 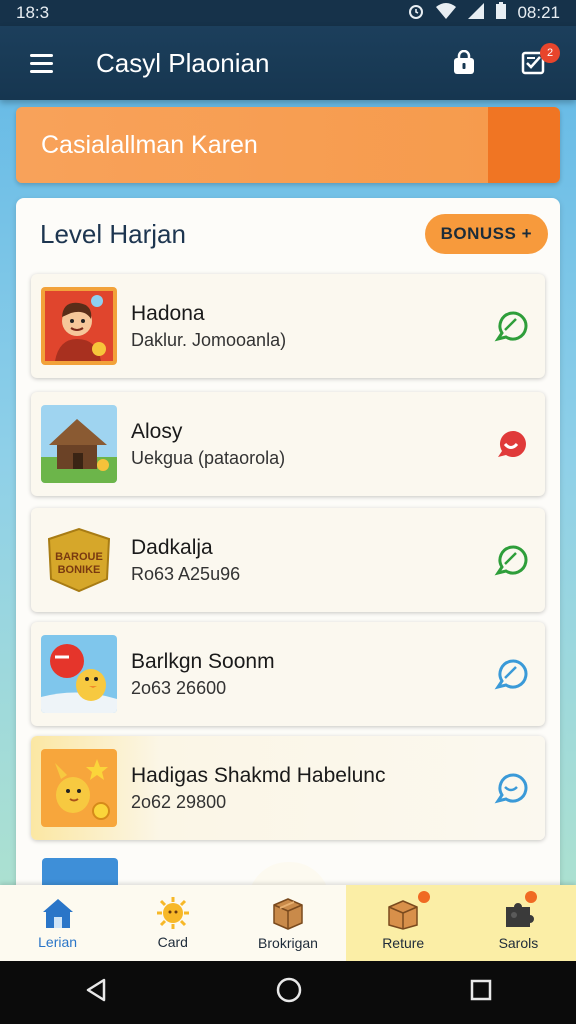 I want to click on bonus-badge-icon: BAROUE BONIKE, so click(x=79, y=560).